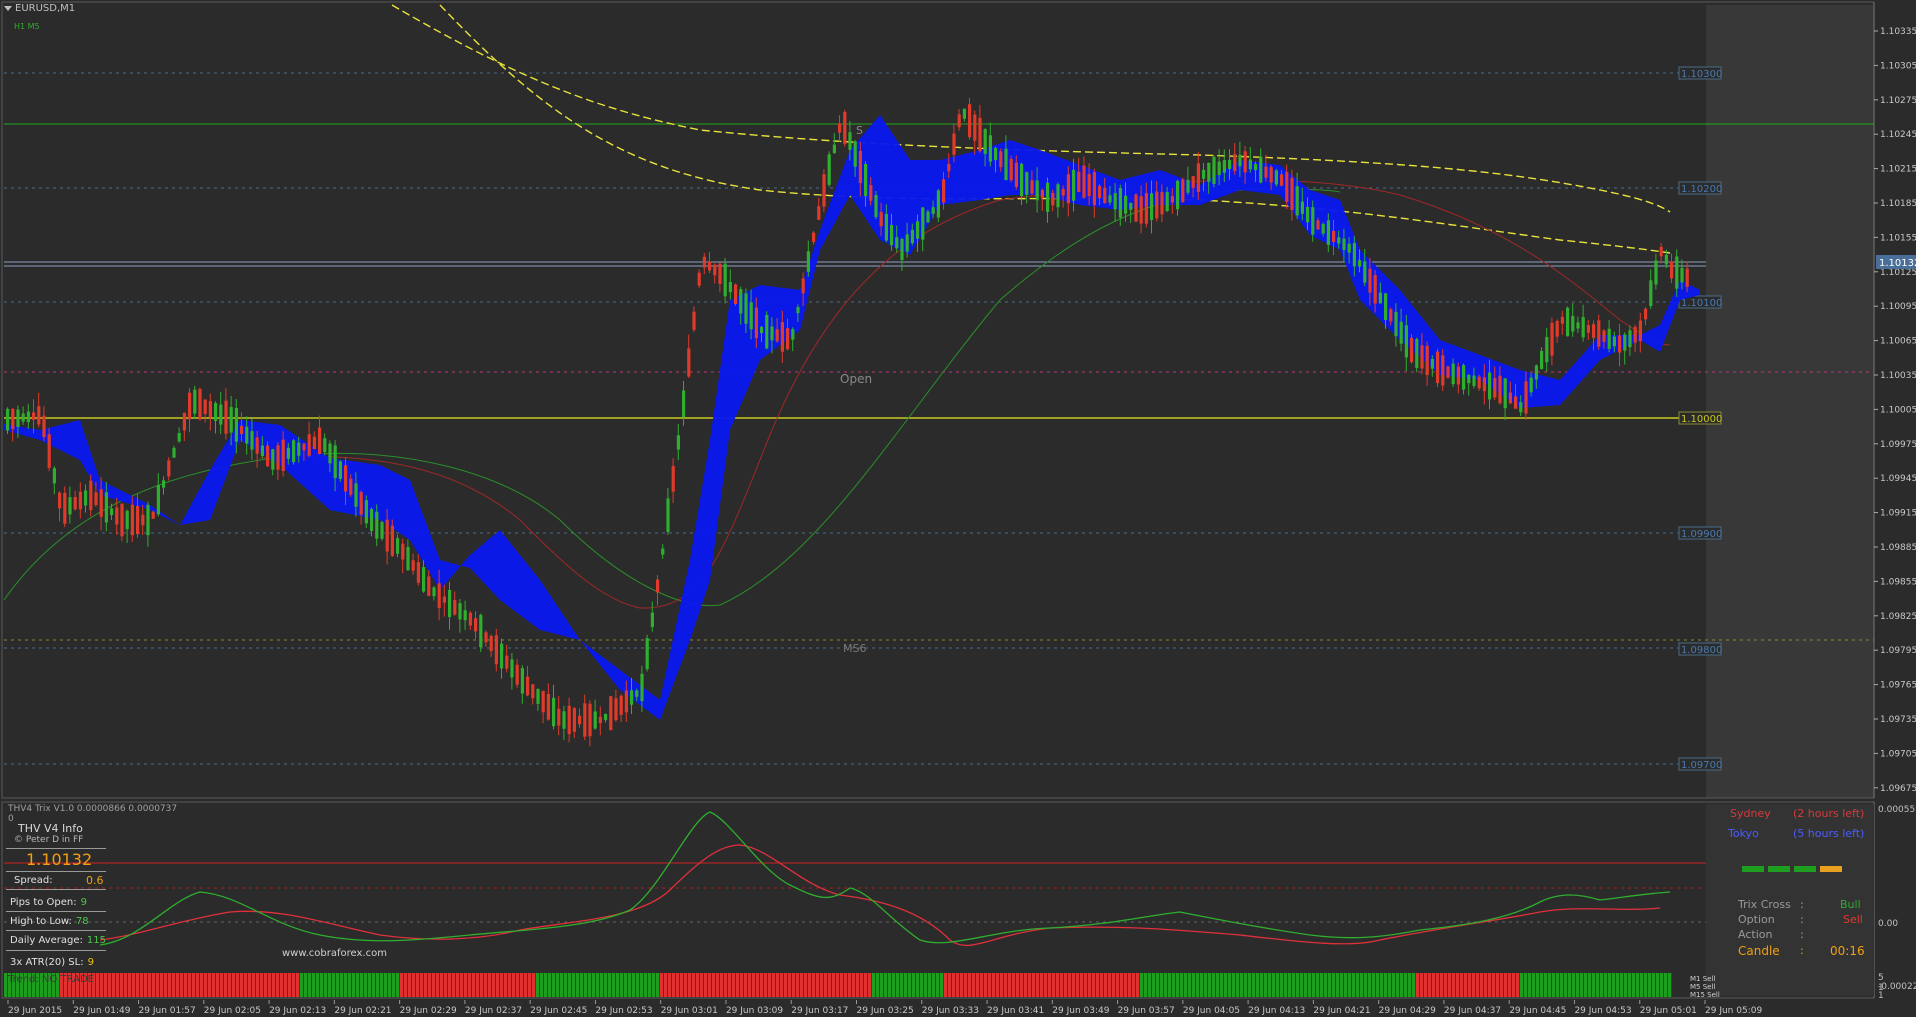  Describe the element at coordinates (1898, 754) in the screenshot. I see `price-tick-label: 1.09705` at that location.